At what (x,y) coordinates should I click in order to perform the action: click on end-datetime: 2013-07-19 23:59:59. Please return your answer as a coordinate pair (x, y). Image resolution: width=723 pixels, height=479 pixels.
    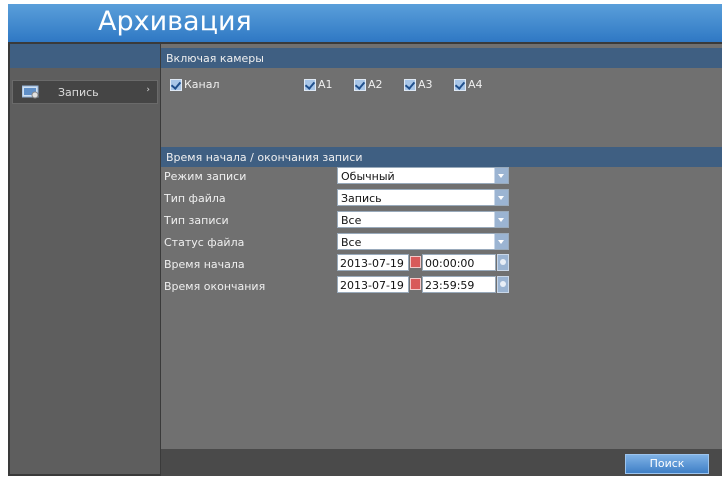
    Looking at the image, I should click on (423, 284).